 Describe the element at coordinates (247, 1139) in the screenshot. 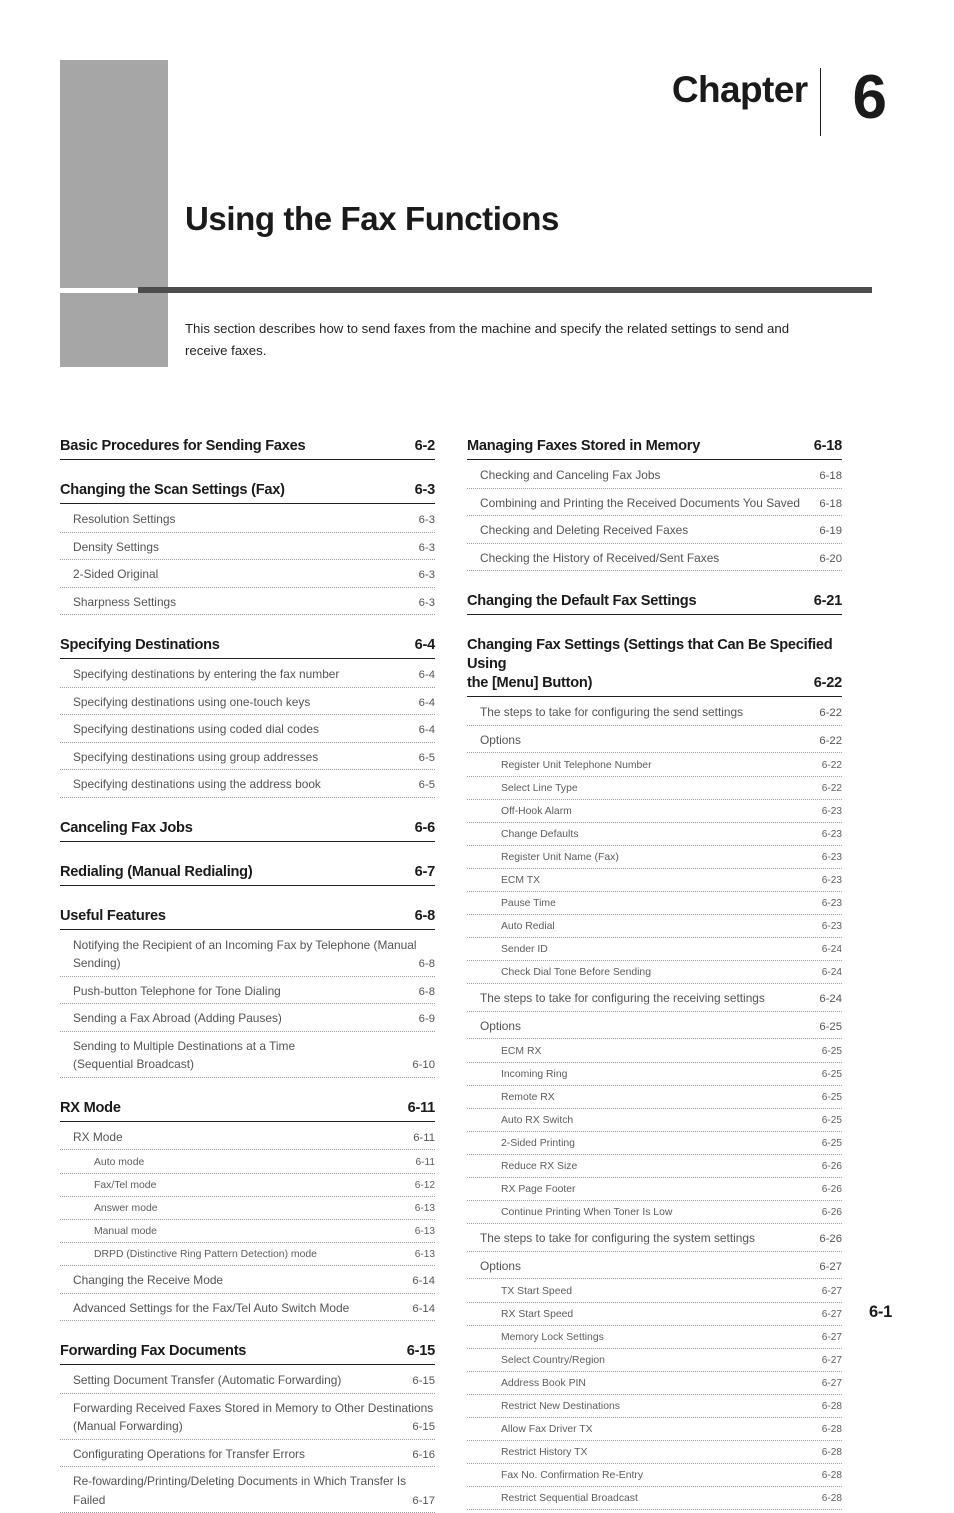

I see `toc-entry-level-2: RX Mode 6-11` at that location.